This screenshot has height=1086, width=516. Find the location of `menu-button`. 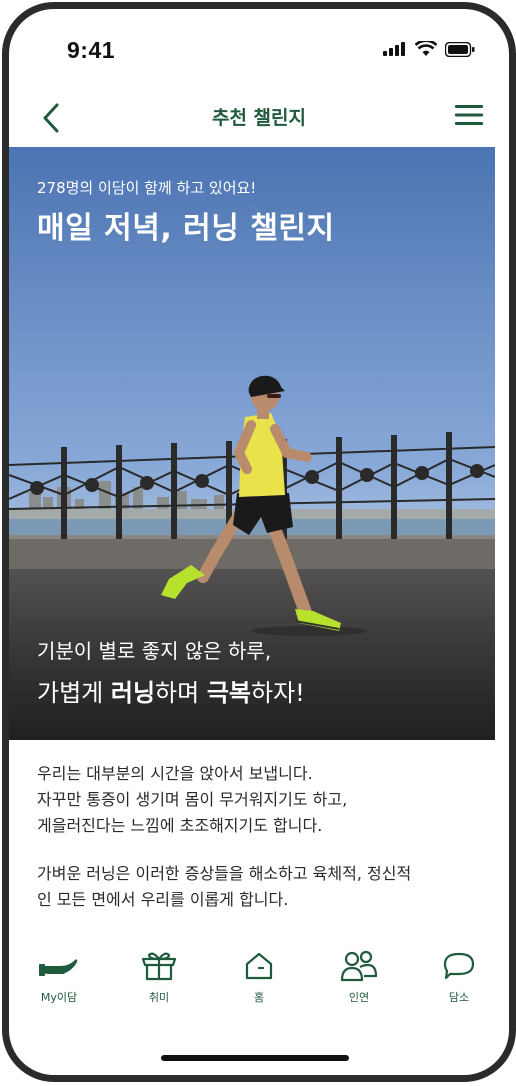

menu-button is located at coordinates (469, 116).